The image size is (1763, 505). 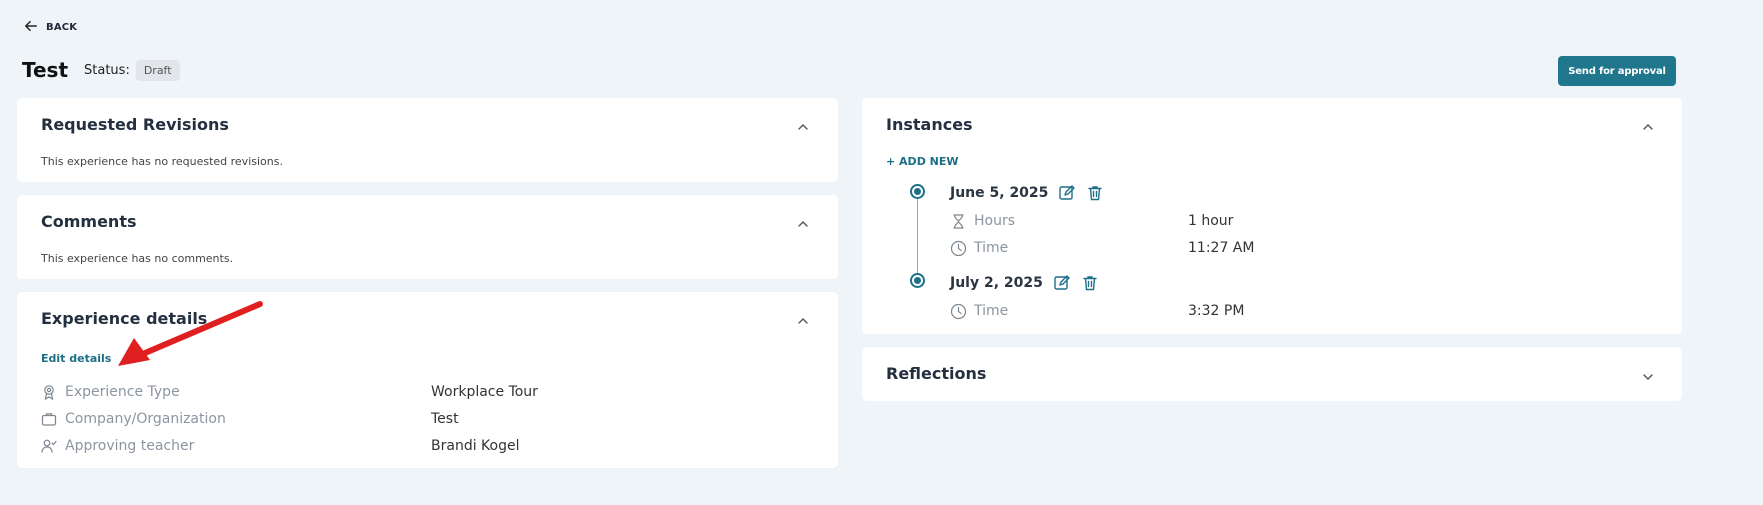 What do you see at coordinates (1272, 374) in the screenshot?
I see `reflections-card: Reflections` at bounding box center [1272, 374].